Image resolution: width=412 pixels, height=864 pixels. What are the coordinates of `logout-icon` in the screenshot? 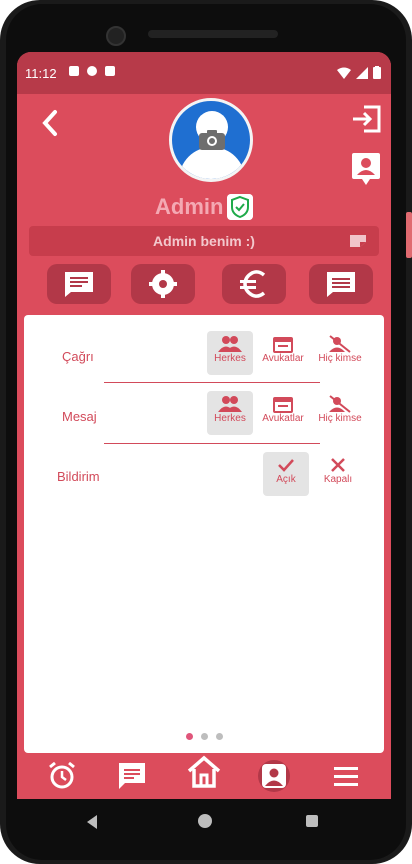 It's located at (366, 119).